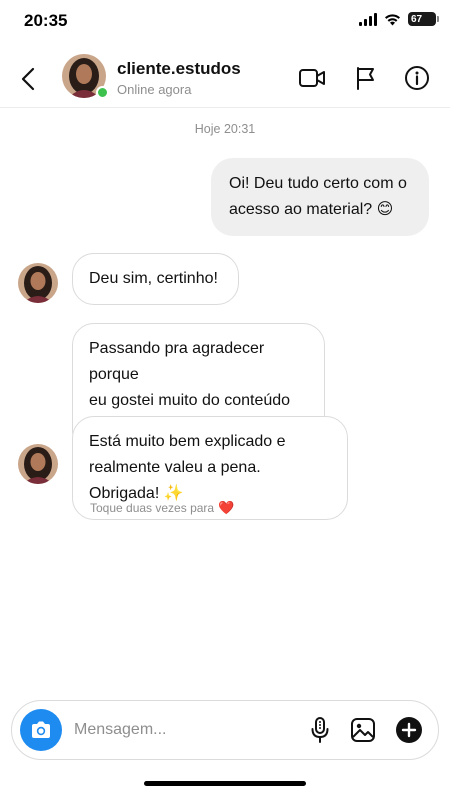  I want to click on message-bubble-incoming: Deu sim, certinho!, so click(155, 279).